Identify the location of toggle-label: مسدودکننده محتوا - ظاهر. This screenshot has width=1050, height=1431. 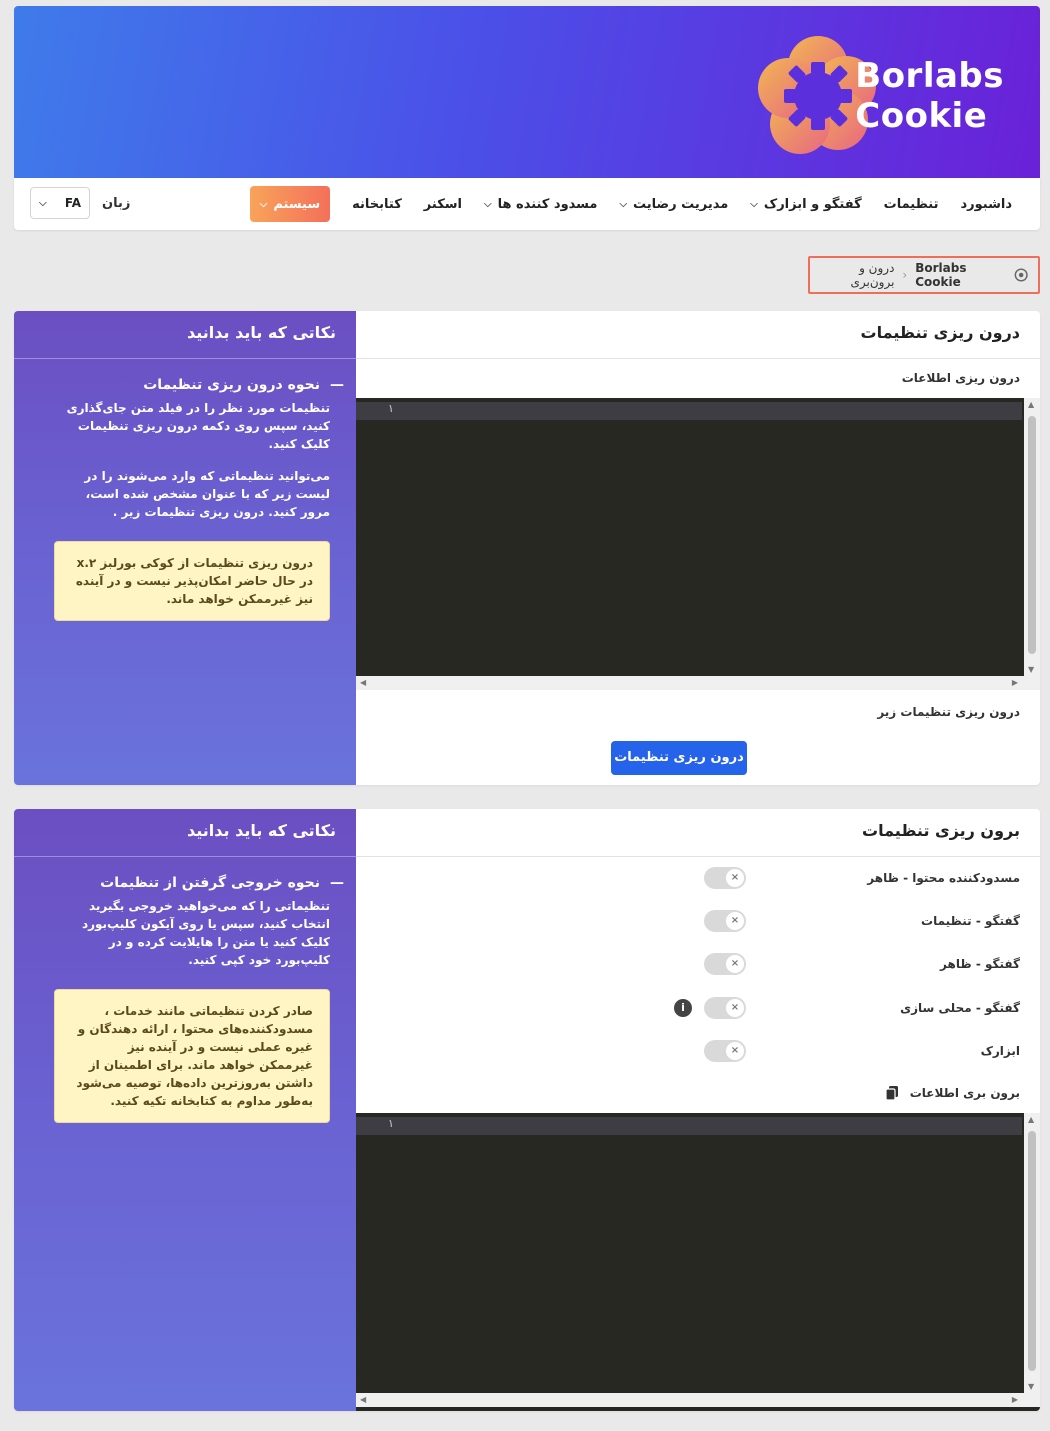
(943, 878).